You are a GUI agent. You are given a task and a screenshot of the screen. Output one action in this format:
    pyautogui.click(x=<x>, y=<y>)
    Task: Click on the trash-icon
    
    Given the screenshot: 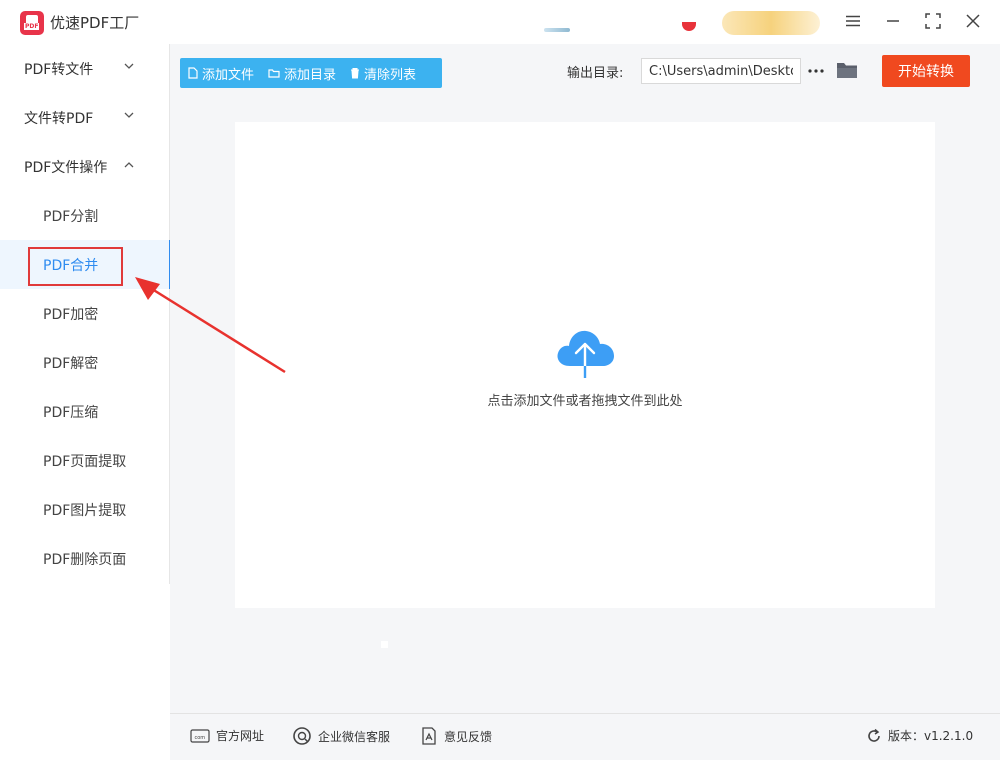 What is the action you would take?
    pyautogui.click(x=355, y=73)
    